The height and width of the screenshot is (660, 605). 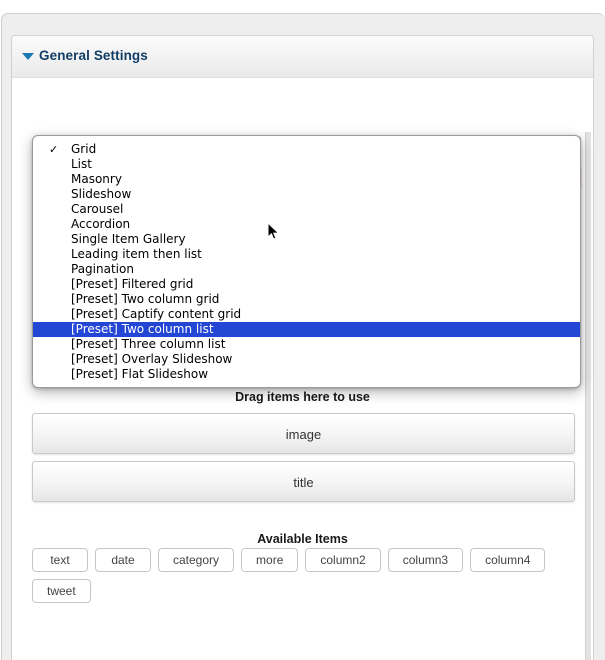 What do you see at coordinates (306, 344) in the screenshot?
I see `layout-option: [Preset] Three column list` at bounding box center [306, 344].